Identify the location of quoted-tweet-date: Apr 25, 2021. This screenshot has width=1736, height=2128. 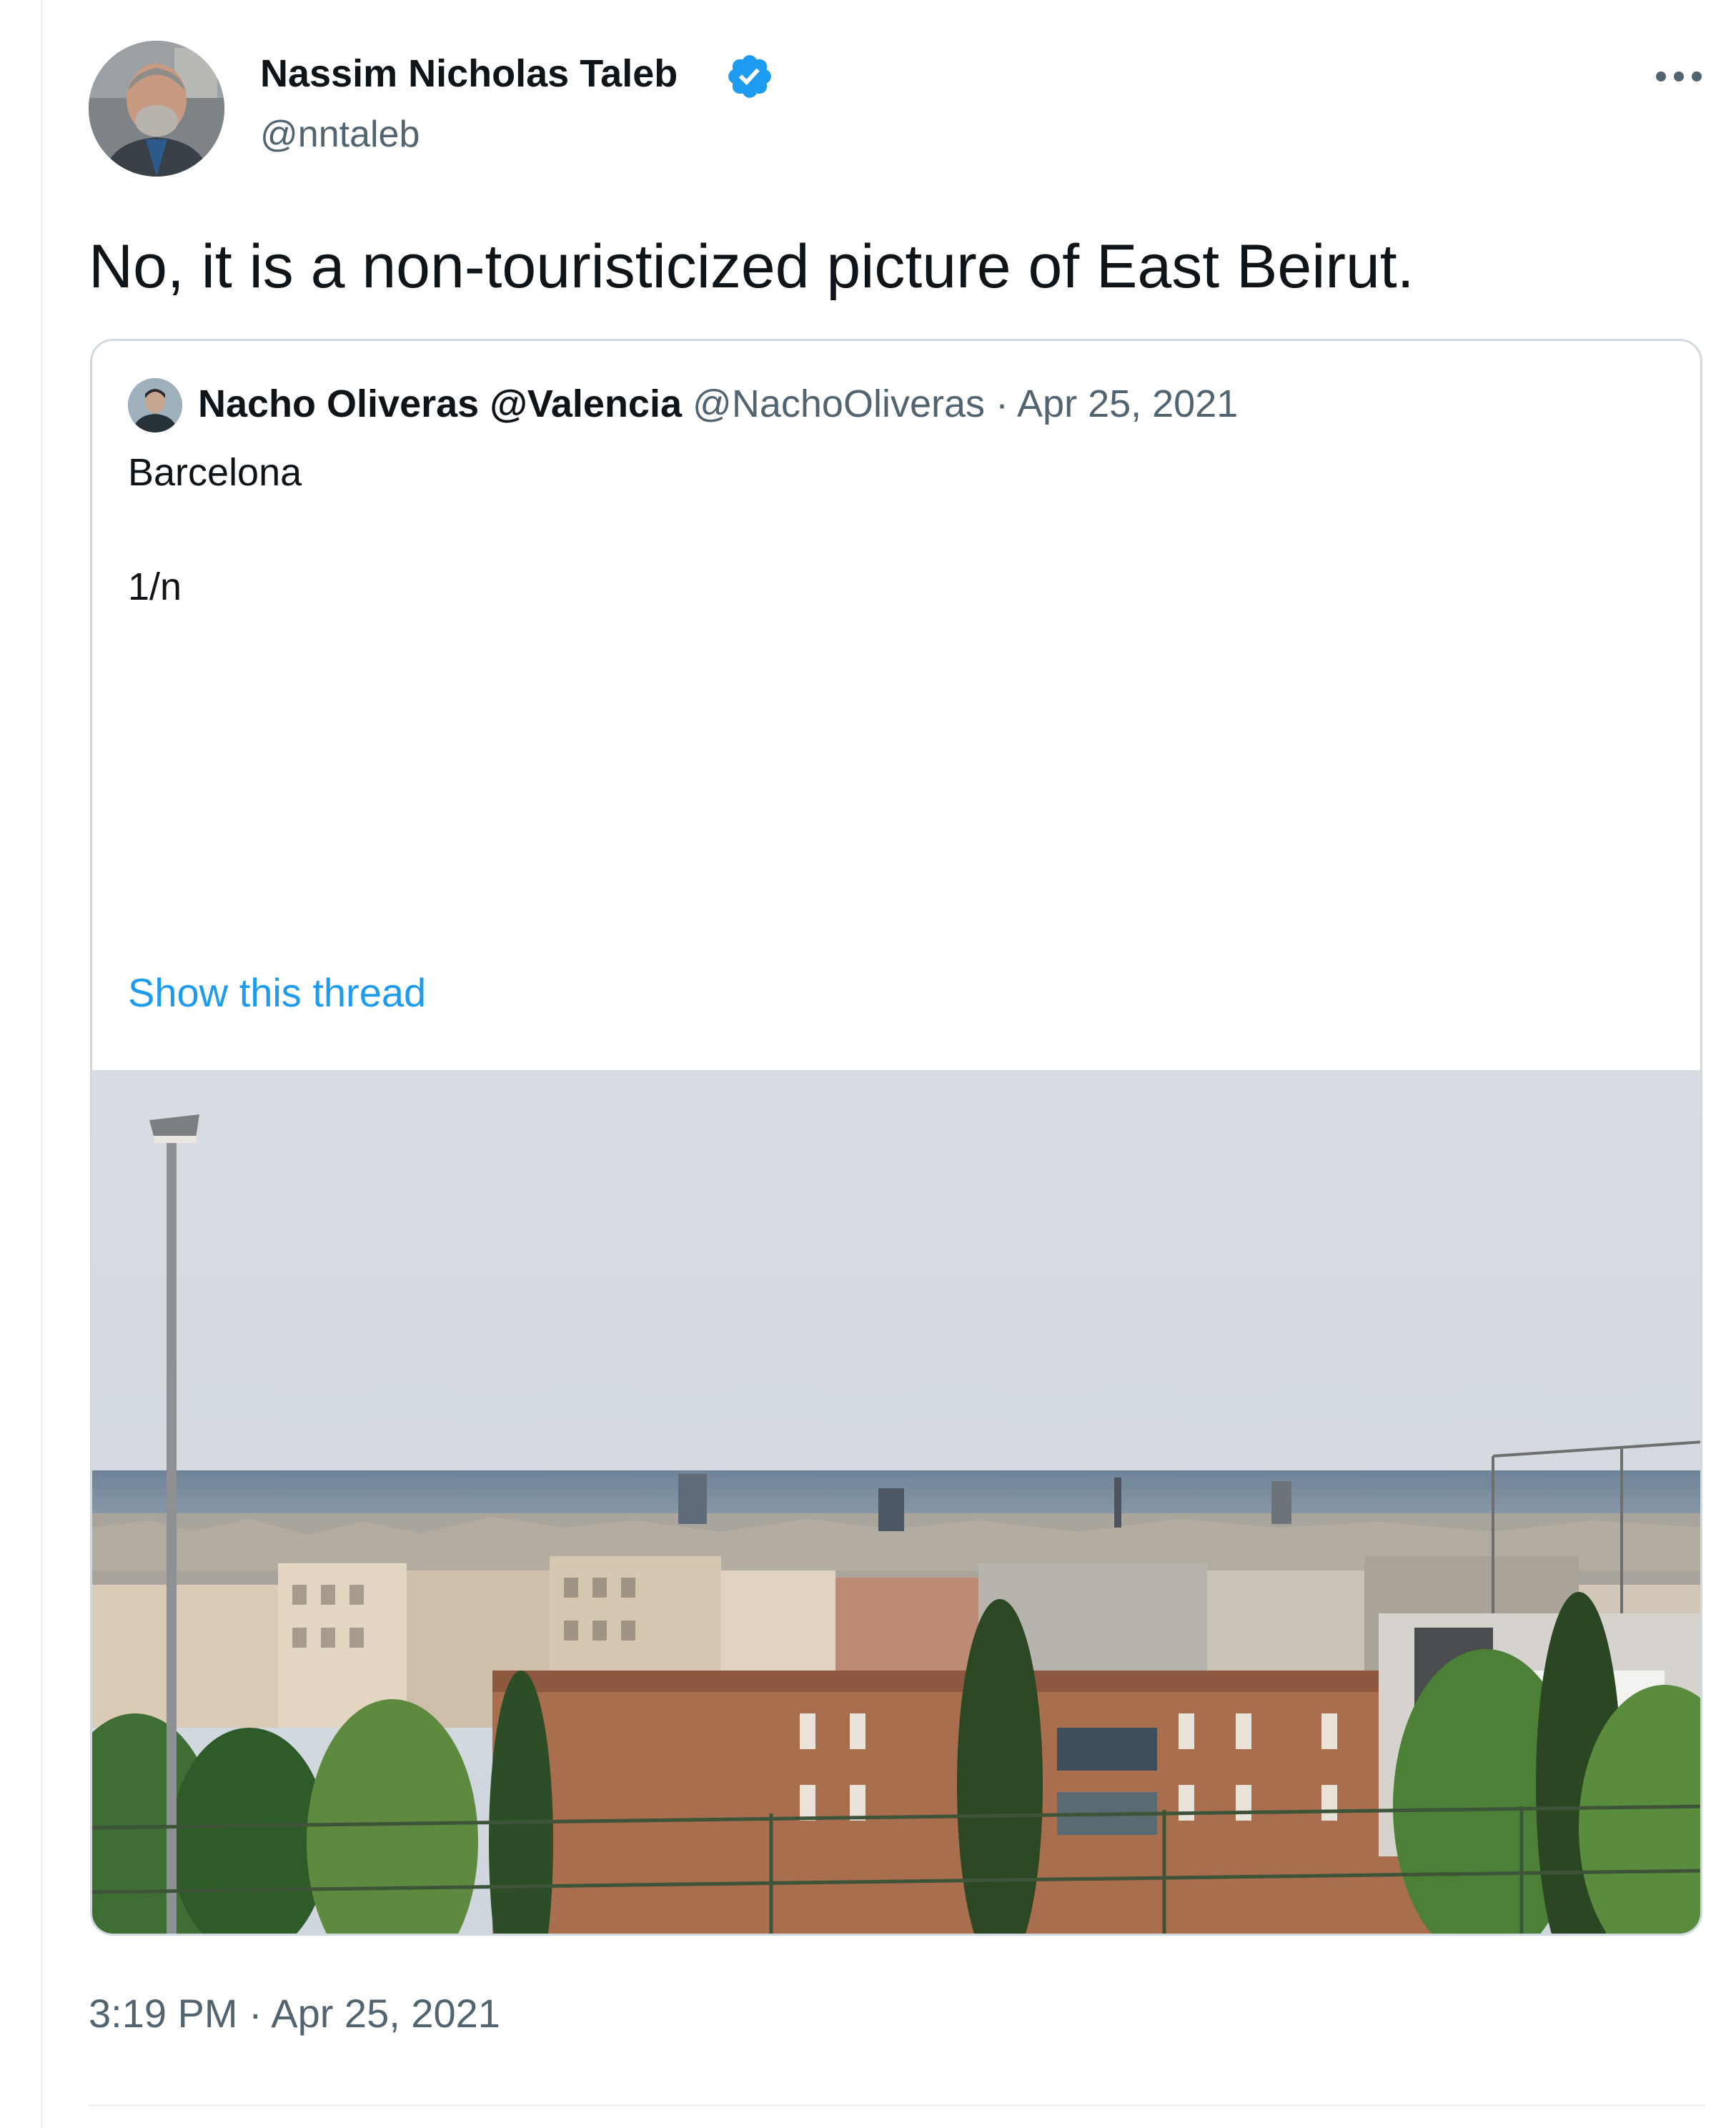
(1128, 403).